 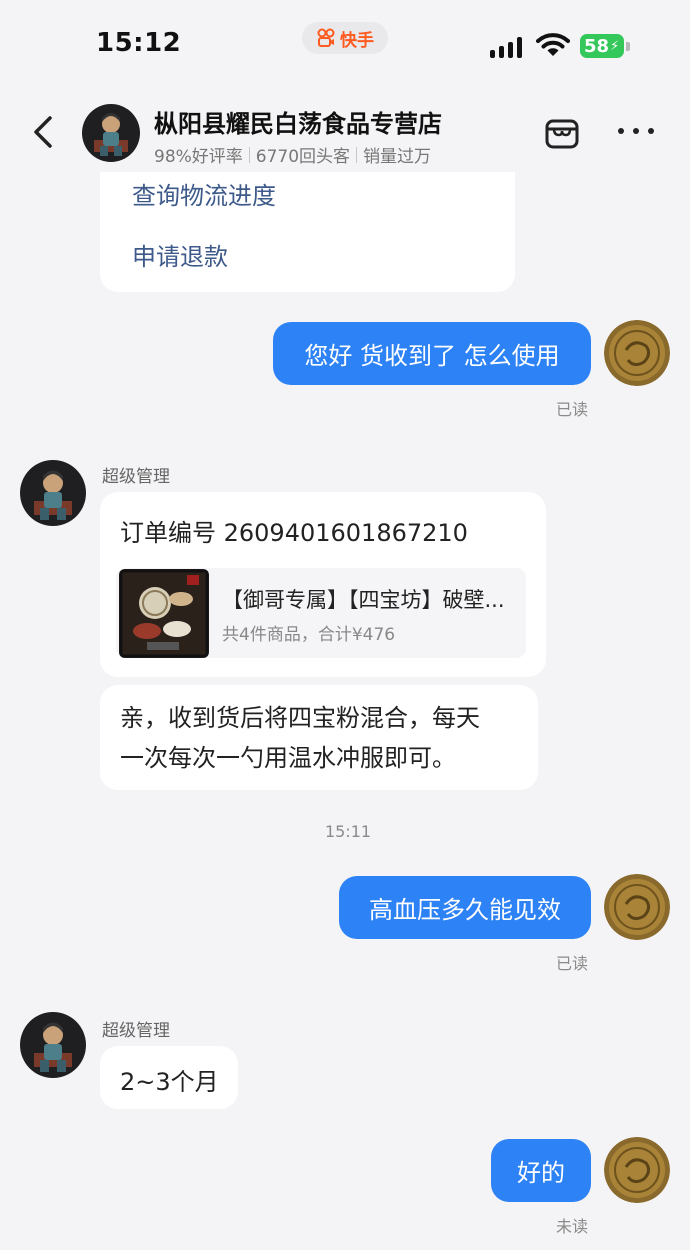 I want to click on shop-stats: 98%好评率 6770回头客 销量过万, so click(x=292, y=154).